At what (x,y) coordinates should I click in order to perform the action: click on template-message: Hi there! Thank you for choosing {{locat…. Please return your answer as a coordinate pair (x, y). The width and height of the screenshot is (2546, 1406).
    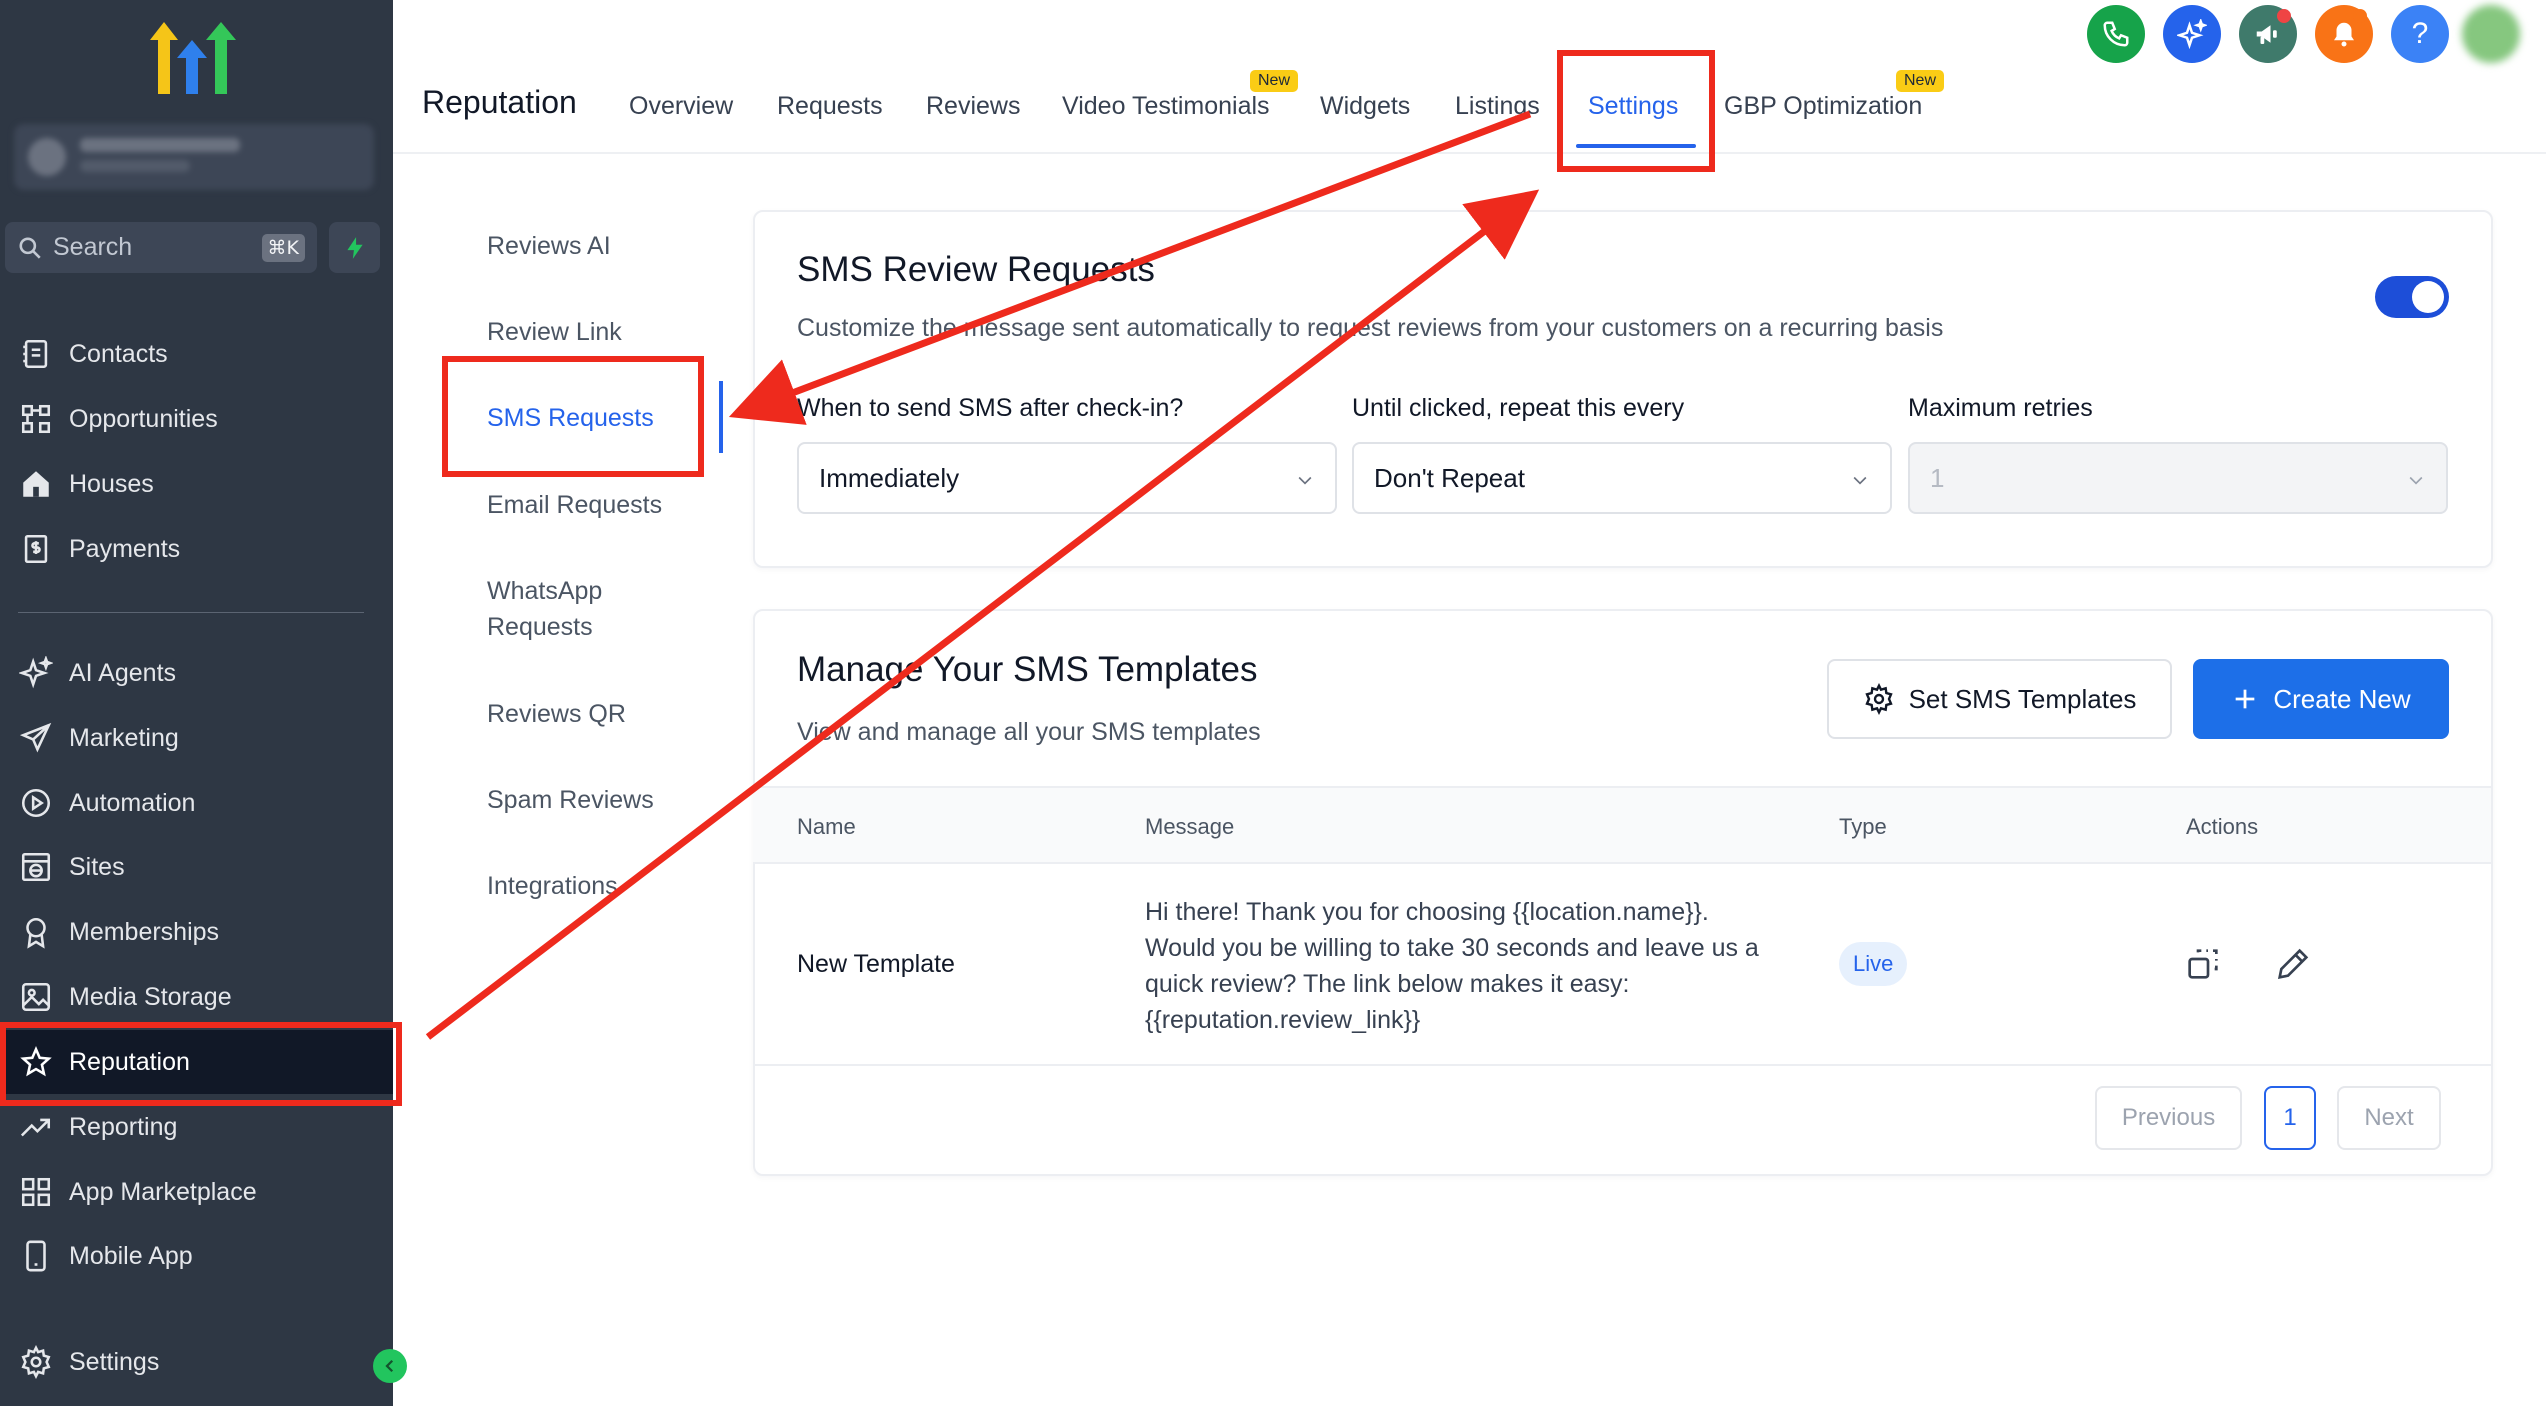
    Looking at the image, I should click on (1452, 966).